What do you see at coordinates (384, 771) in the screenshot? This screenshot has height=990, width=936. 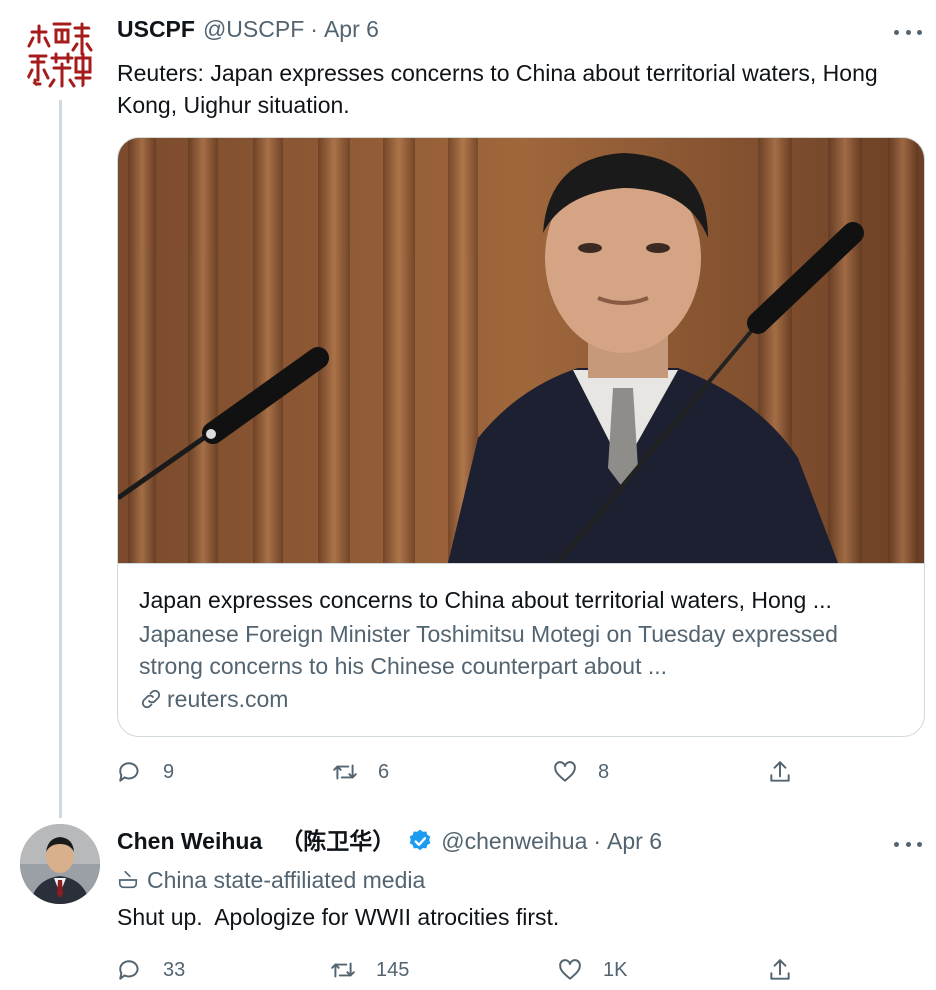 I see `retweet-count: 6` at bounding box center [384, 771].